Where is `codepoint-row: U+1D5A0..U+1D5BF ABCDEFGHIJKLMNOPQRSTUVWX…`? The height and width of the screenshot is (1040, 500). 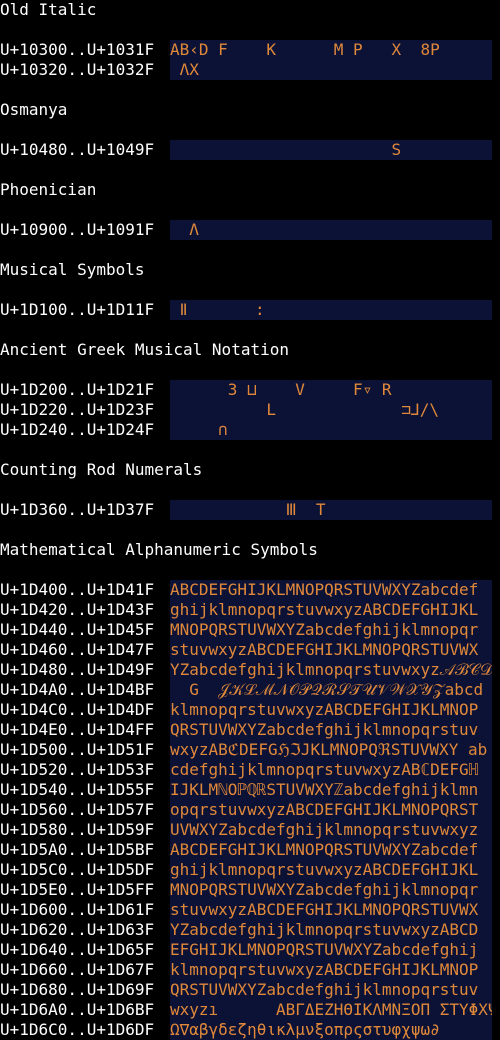 codepoint-row: U+1D5A0..U+1D5BF ABCDEFGHIJKLMNOPQRSTUVWX… is located at coordinates (250, 850).